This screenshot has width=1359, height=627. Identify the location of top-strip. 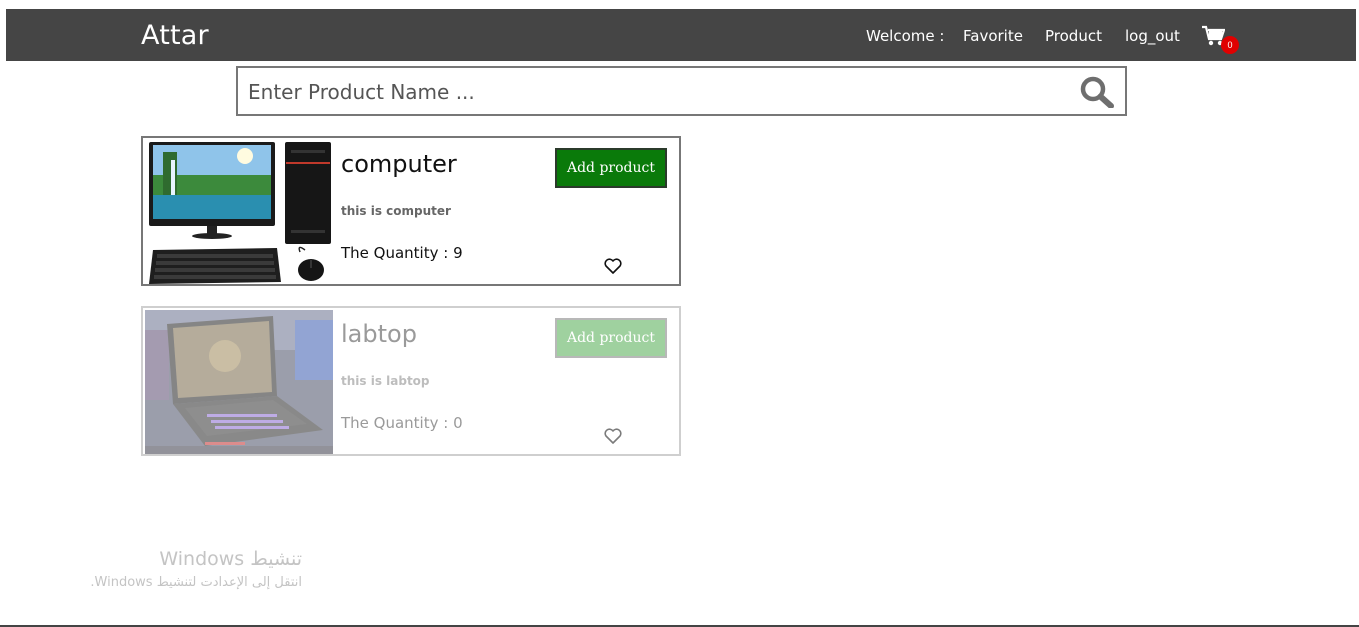
(679, 4).